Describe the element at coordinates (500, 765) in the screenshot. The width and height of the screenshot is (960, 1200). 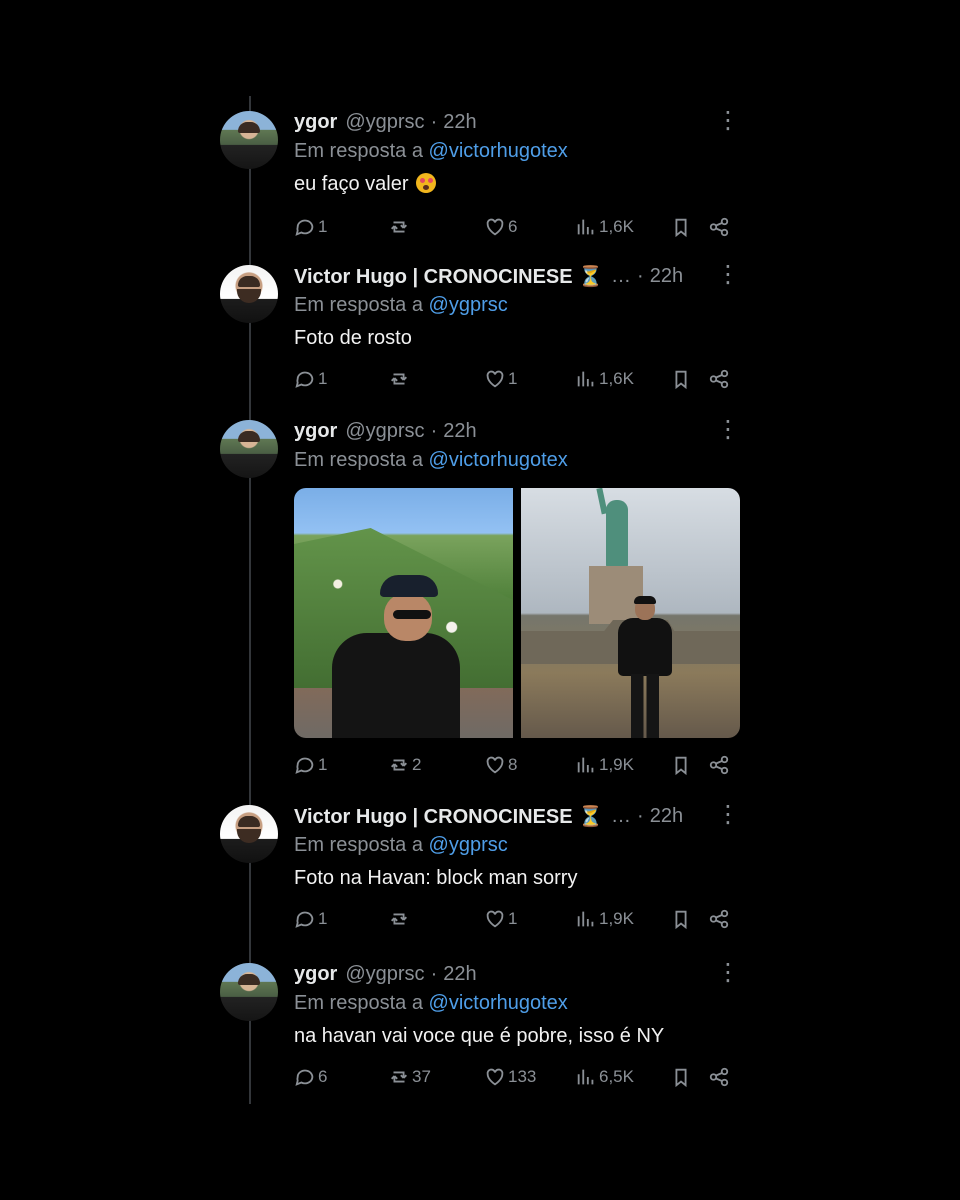
I see `like-button: 8` at that location.